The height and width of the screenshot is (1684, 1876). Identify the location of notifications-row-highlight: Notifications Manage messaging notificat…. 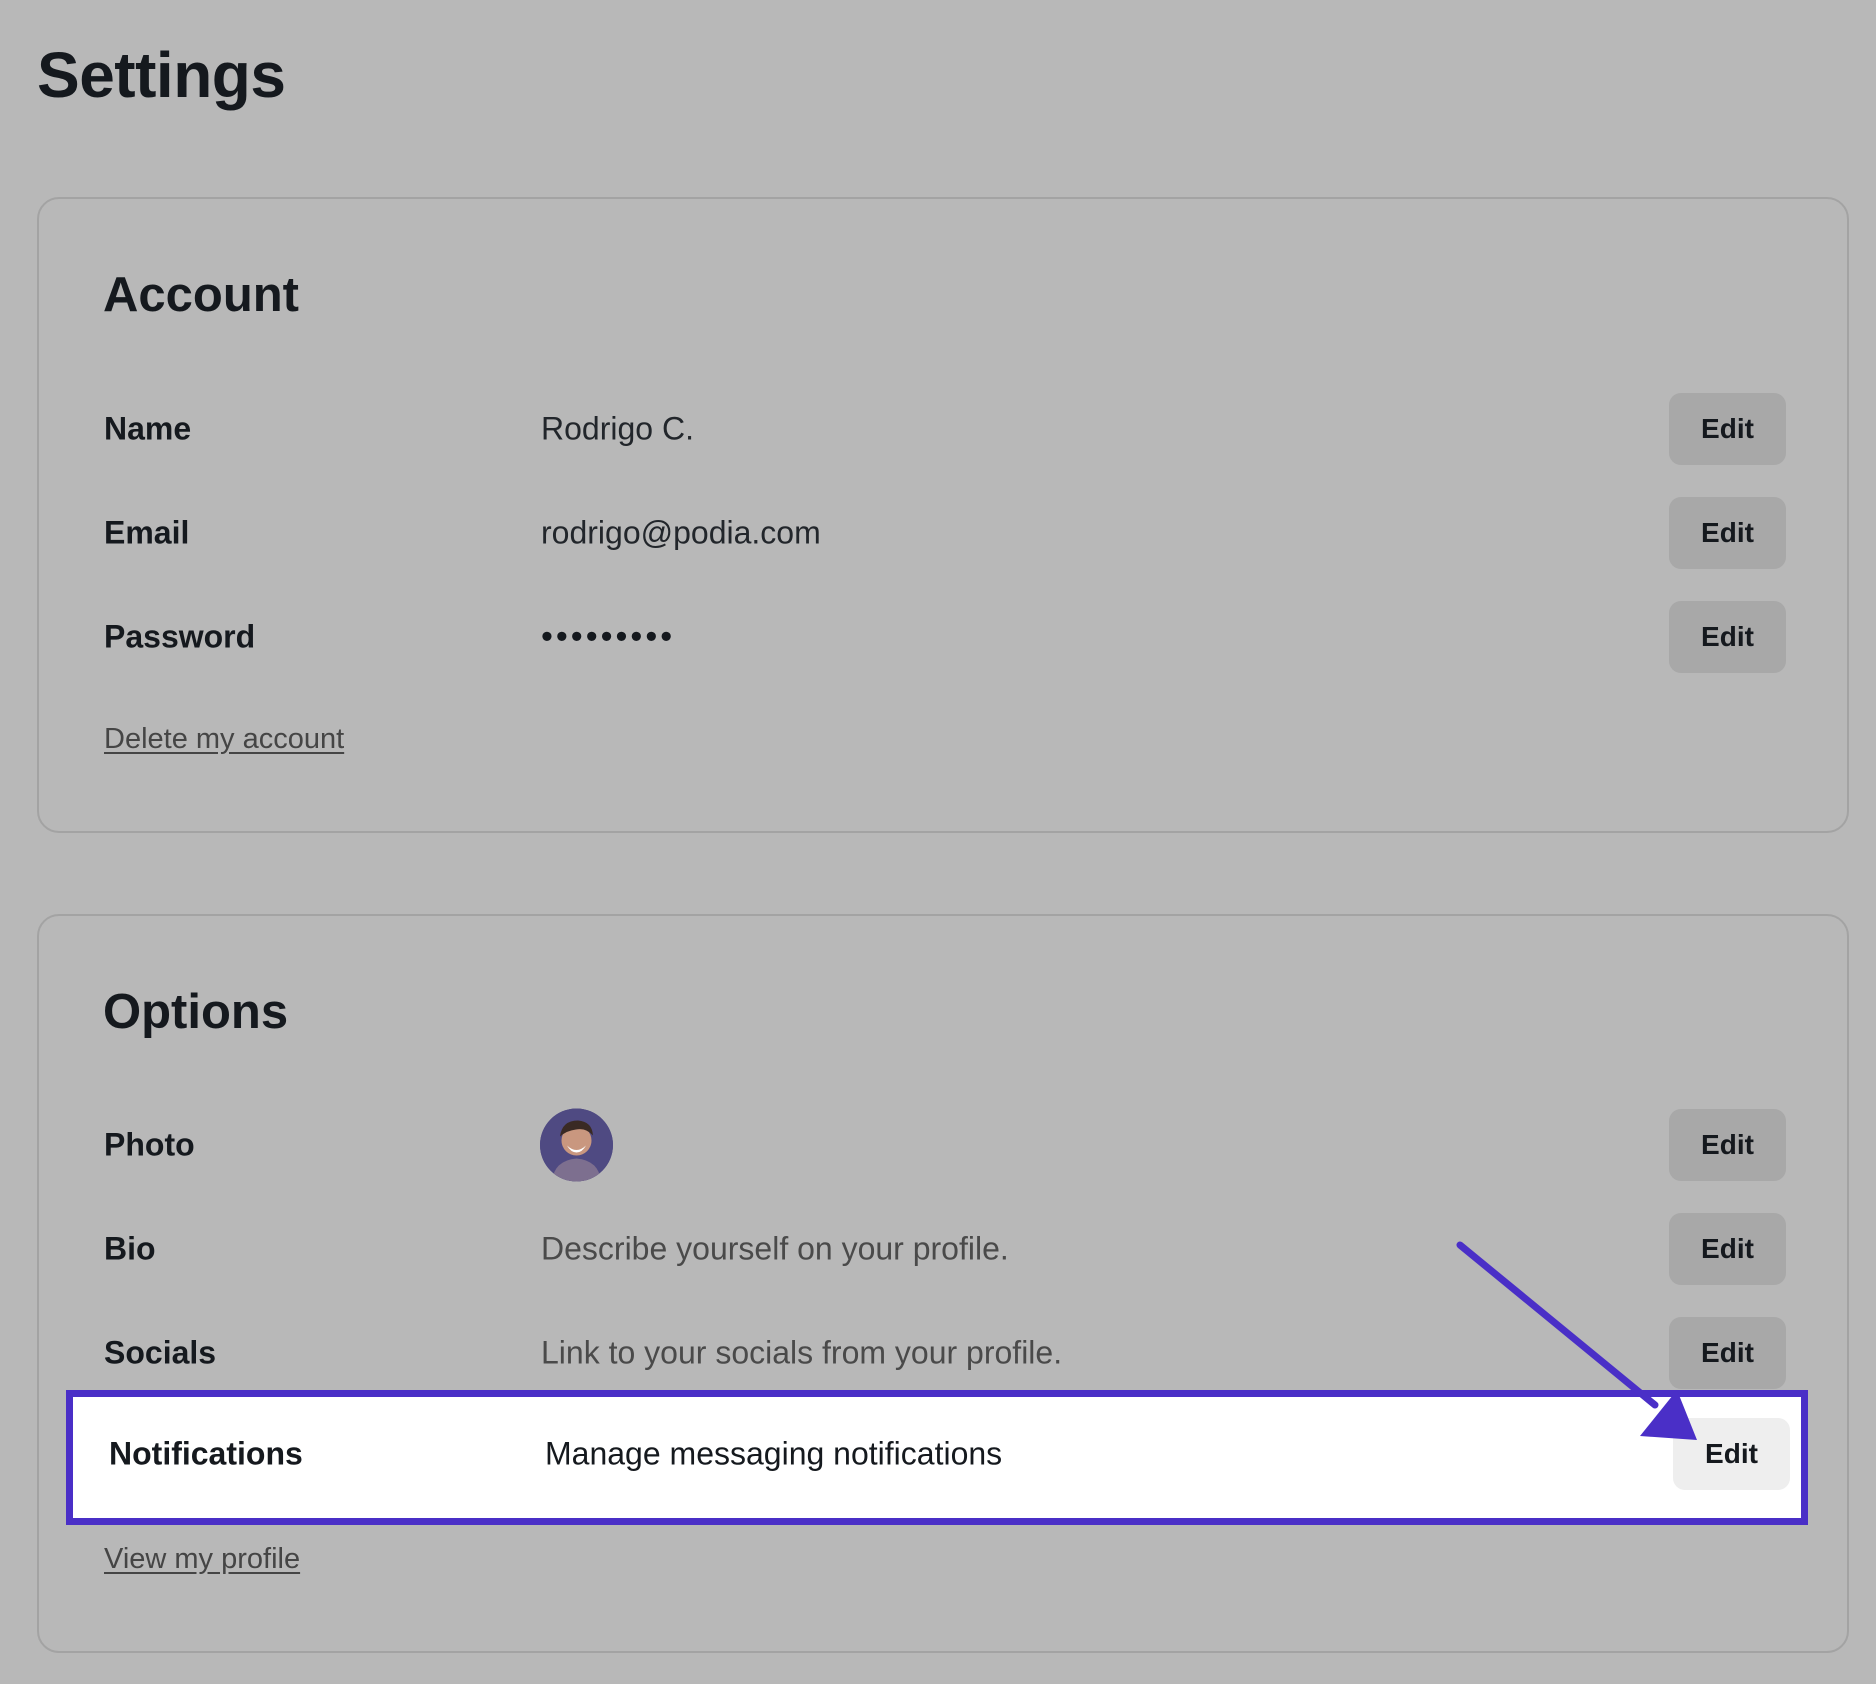
(937, 1457).